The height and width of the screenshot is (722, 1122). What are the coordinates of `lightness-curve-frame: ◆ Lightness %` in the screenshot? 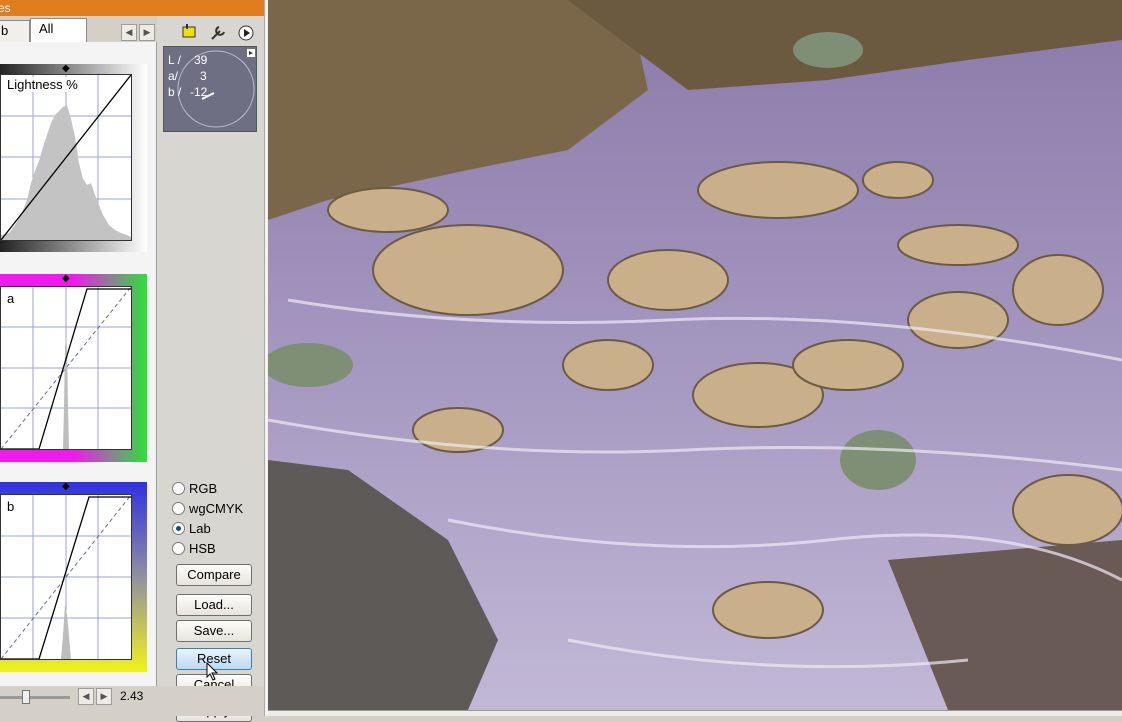 It's located at (73, 158).